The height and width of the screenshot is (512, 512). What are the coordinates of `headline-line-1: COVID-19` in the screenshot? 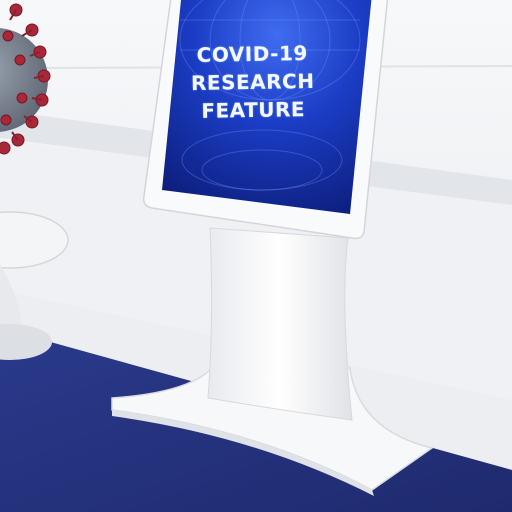 It's located at (252, 54).